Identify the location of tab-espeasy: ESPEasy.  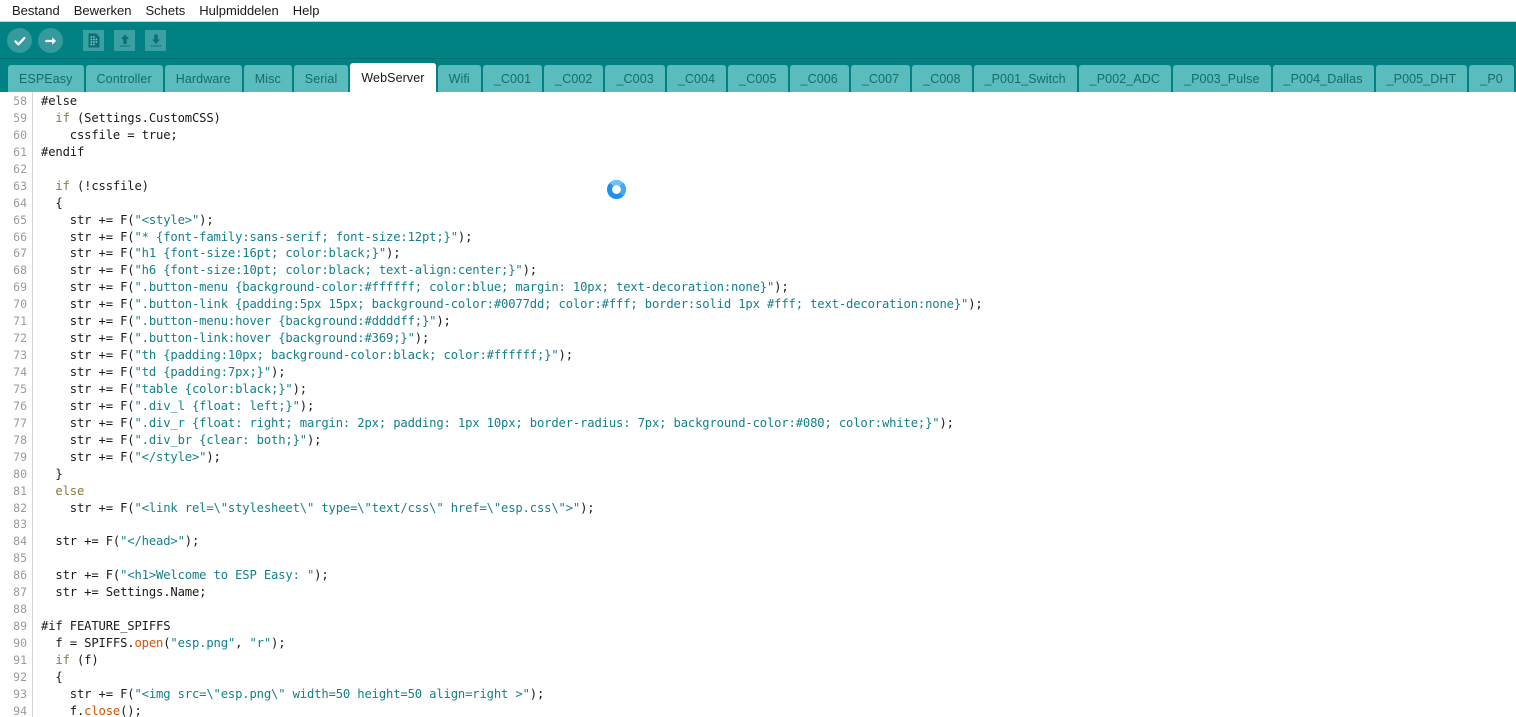
(46, 78).